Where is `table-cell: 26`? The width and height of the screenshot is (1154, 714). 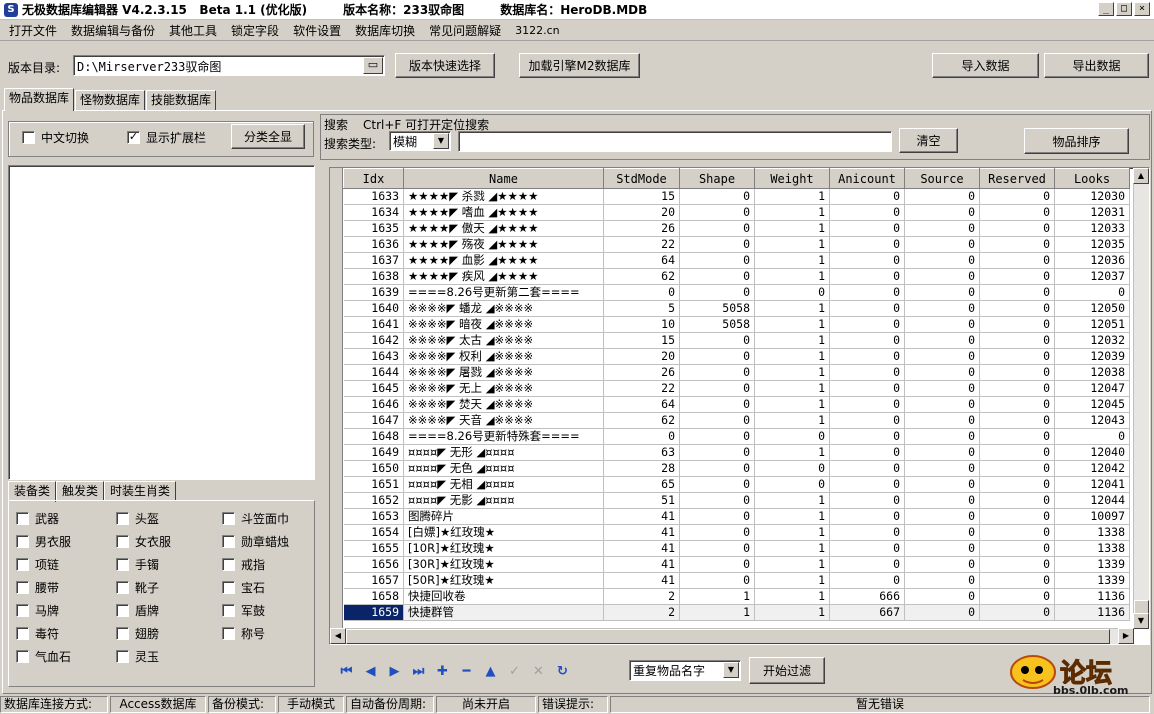
table-cell: 26 is located at coordinates (641, 372).